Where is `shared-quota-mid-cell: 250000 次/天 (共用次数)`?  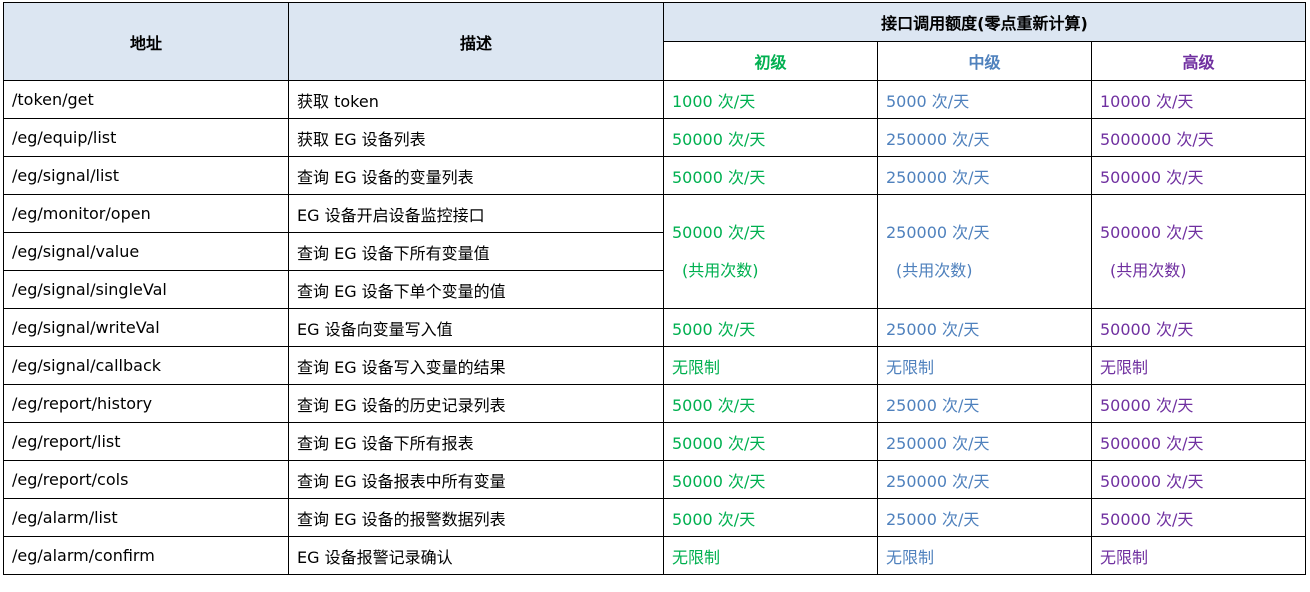
shared-quota-mid-cell: 250000 次/天 (共用次数) is located at coordinates (984, 251).